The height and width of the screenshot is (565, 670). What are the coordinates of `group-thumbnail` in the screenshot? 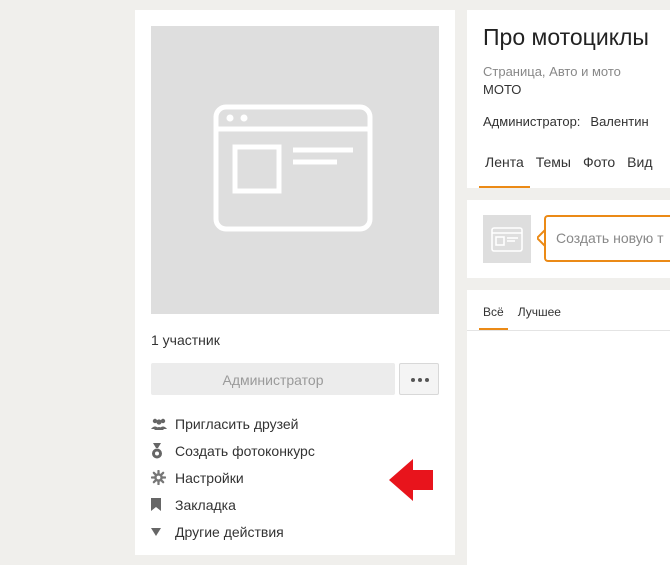 It's located at (507, 239).